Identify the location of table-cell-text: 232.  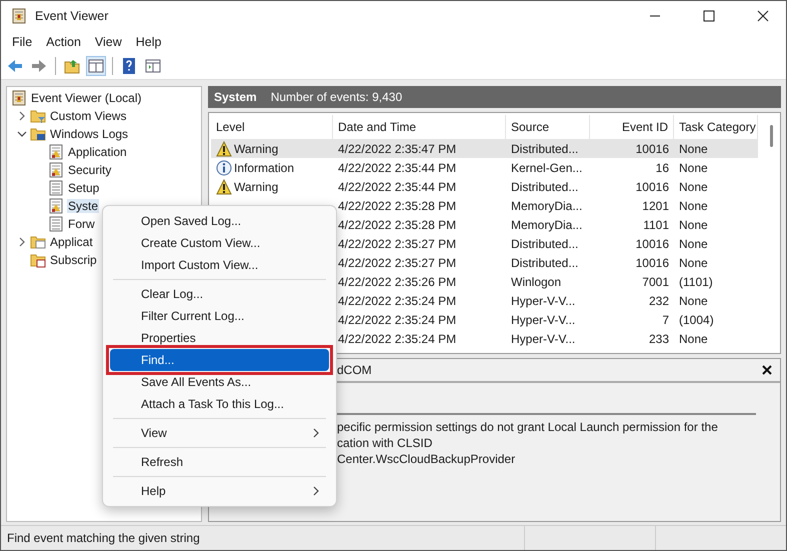
(659, 301).